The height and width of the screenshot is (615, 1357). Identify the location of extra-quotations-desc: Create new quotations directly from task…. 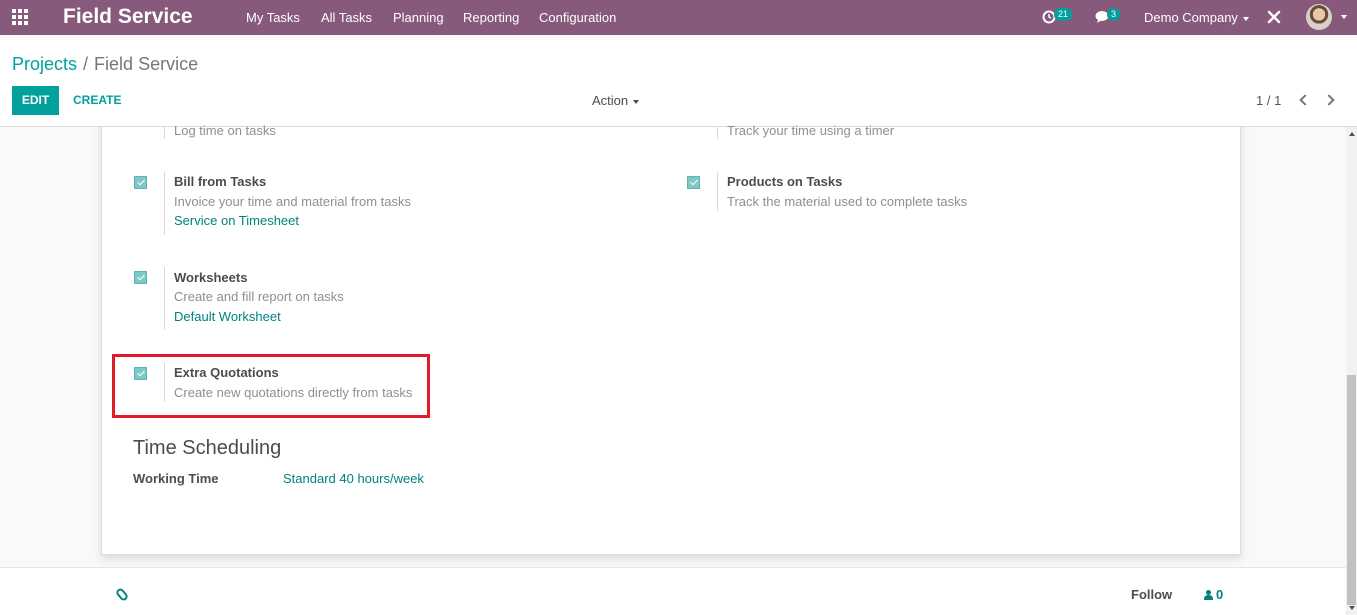
(293, 392).